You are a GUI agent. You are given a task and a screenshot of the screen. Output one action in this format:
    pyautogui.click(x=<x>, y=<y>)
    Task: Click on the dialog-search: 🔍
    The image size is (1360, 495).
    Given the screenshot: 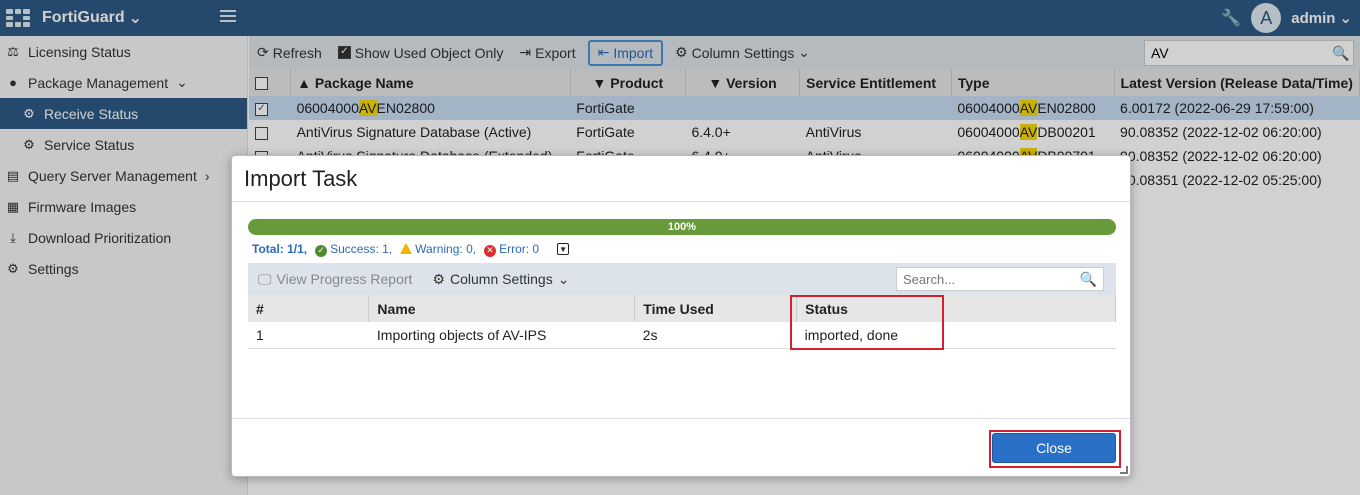 What is the action you would take?
    pyautogui.click(x=1000, y=279)
    